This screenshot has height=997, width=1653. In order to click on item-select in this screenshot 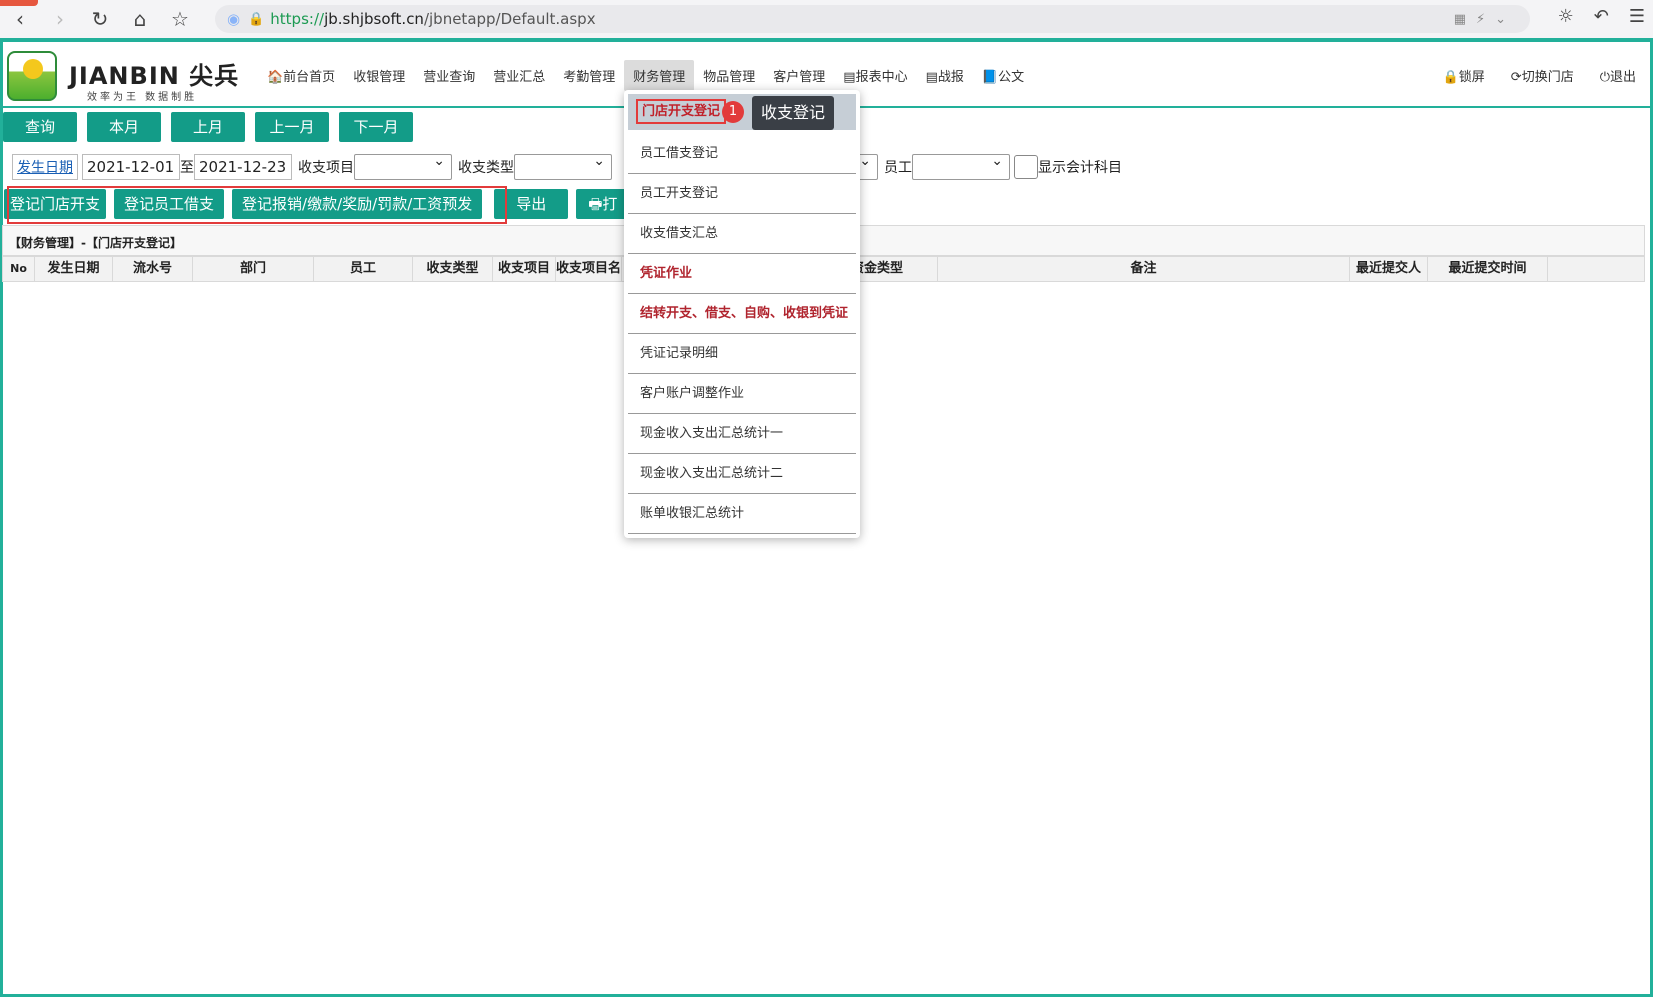, I will do `click(403, 166)`.